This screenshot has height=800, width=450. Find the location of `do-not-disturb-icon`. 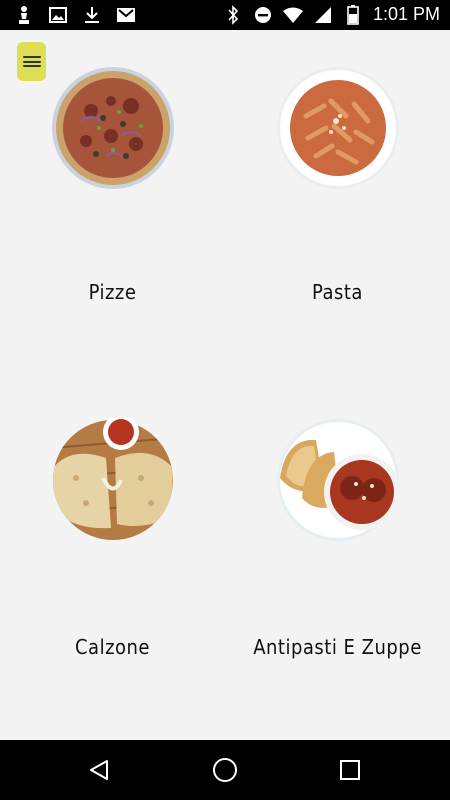

do-not-disturb-icon is located at coordinates (263, 15).